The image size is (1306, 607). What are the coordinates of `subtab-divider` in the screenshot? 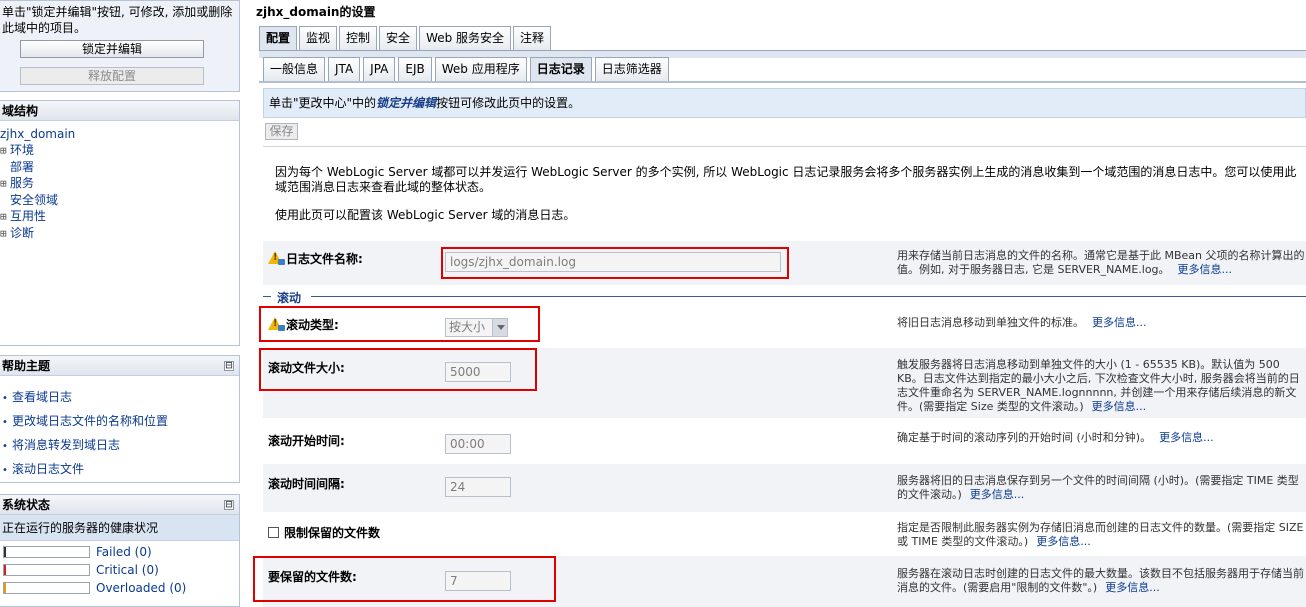 It's located at (782, 82).